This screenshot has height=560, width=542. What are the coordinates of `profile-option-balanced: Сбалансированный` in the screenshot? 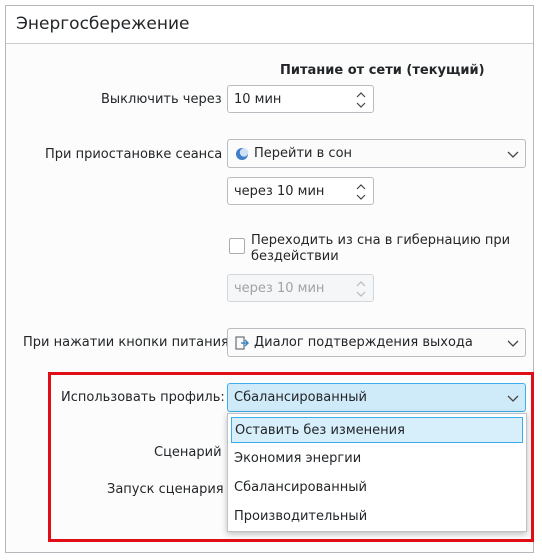 It's located at (377, 488).